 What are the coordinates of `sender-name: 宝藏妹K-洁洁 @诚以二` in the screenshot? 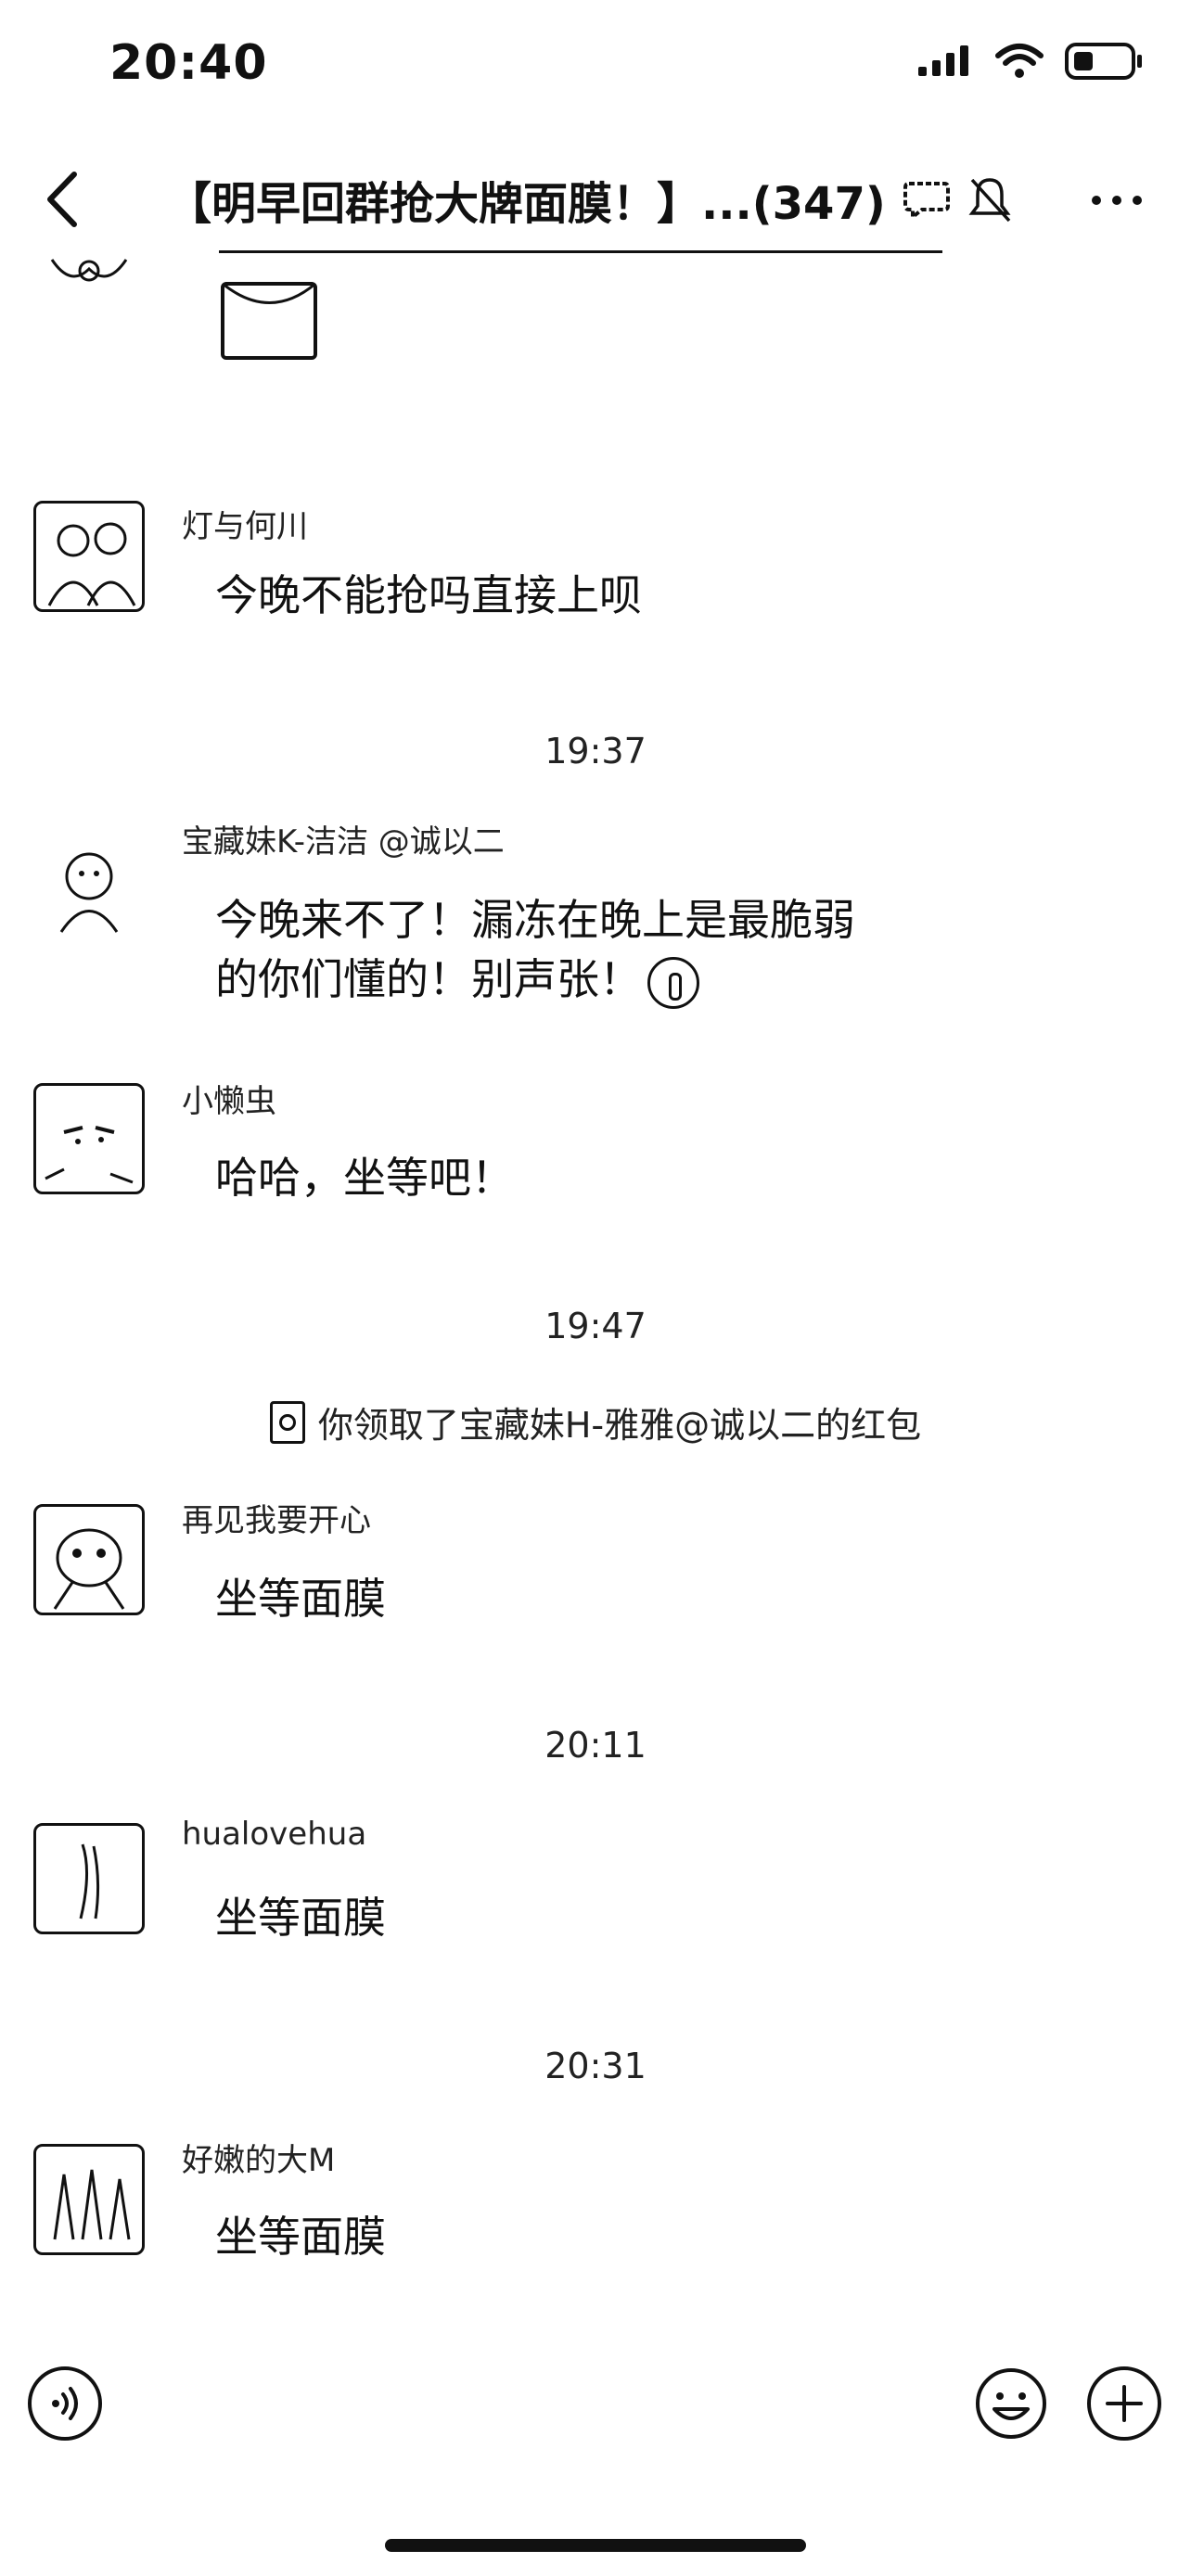 It's located at (343, 842).